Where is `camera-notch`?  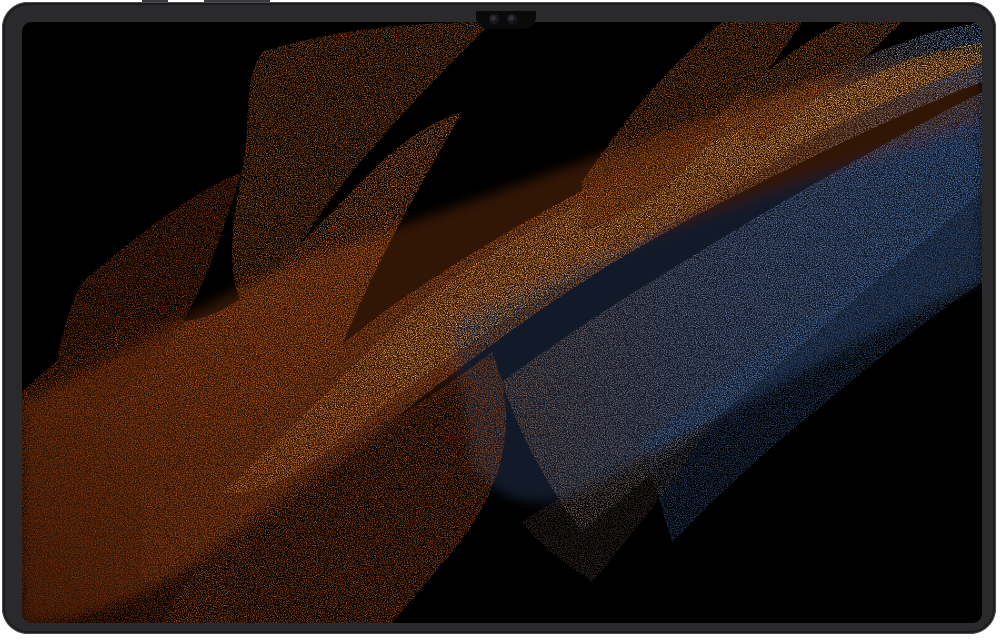 camera-notch is located at coordinates (506, 20).